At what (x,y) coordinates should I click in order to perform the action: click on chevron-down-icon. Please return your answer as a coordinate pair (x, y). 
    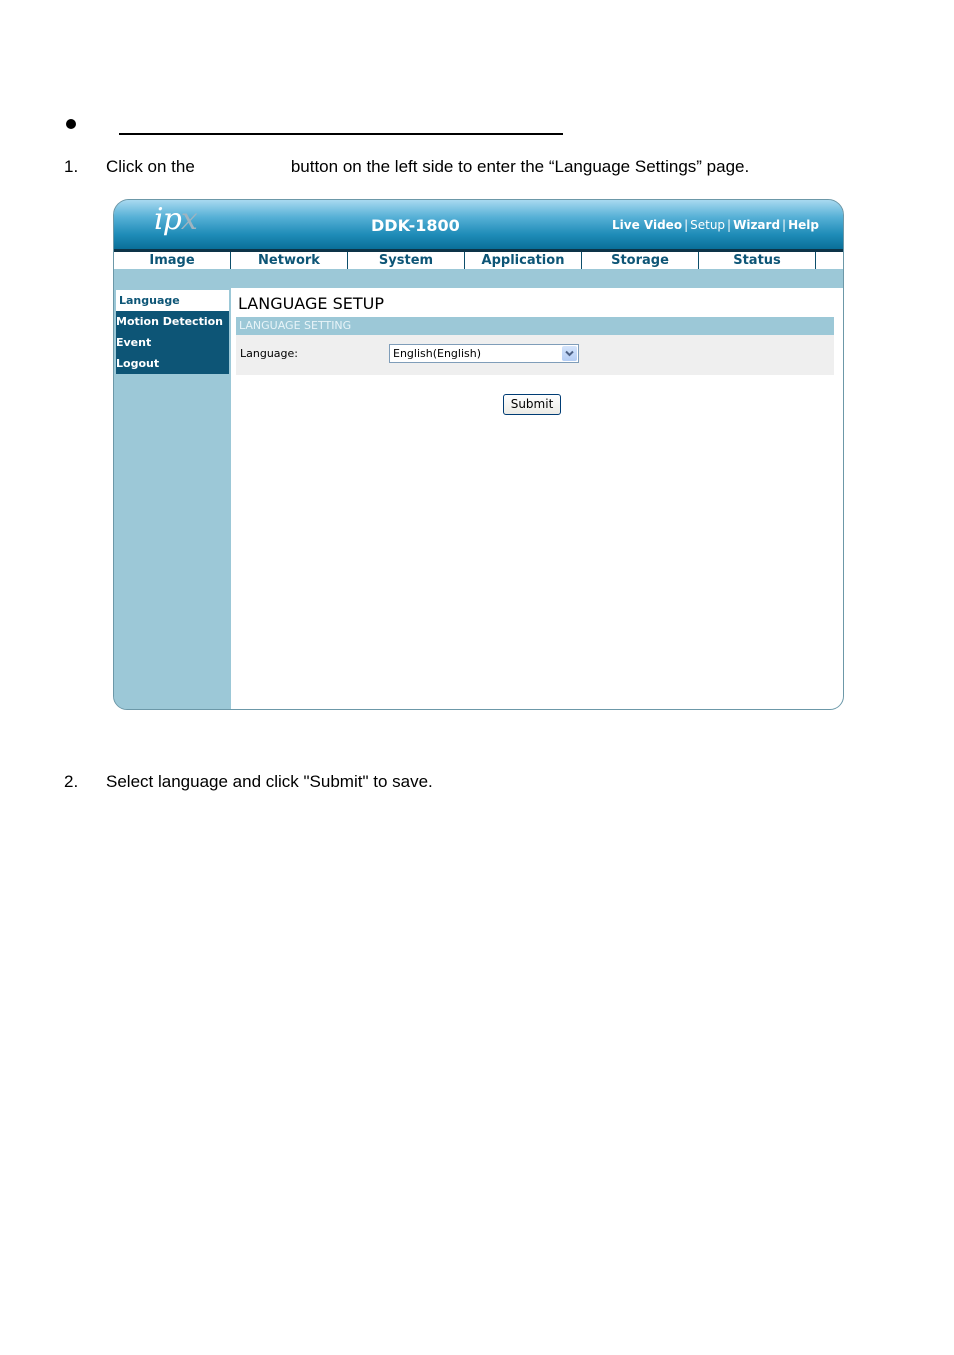
    Looking at the image, I should click on (569, 353).